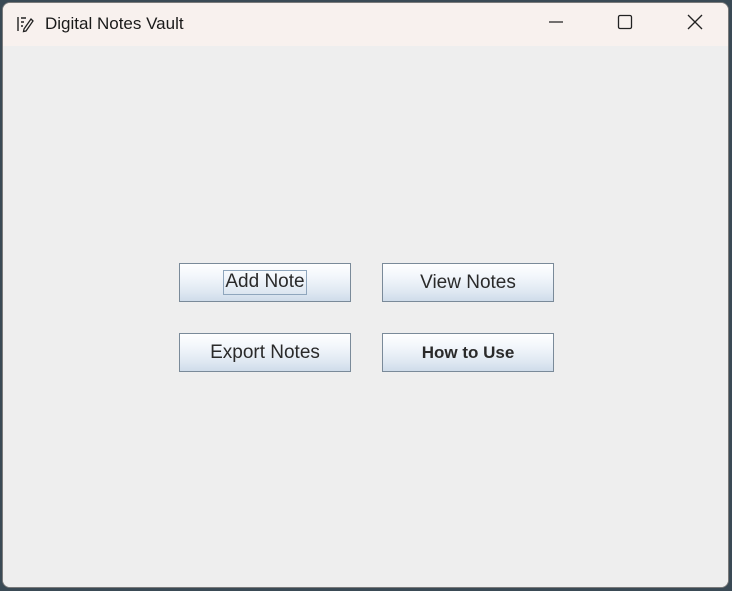 This screenshot has width=732, height=591. I want to click on close-button, so click(695, 24).